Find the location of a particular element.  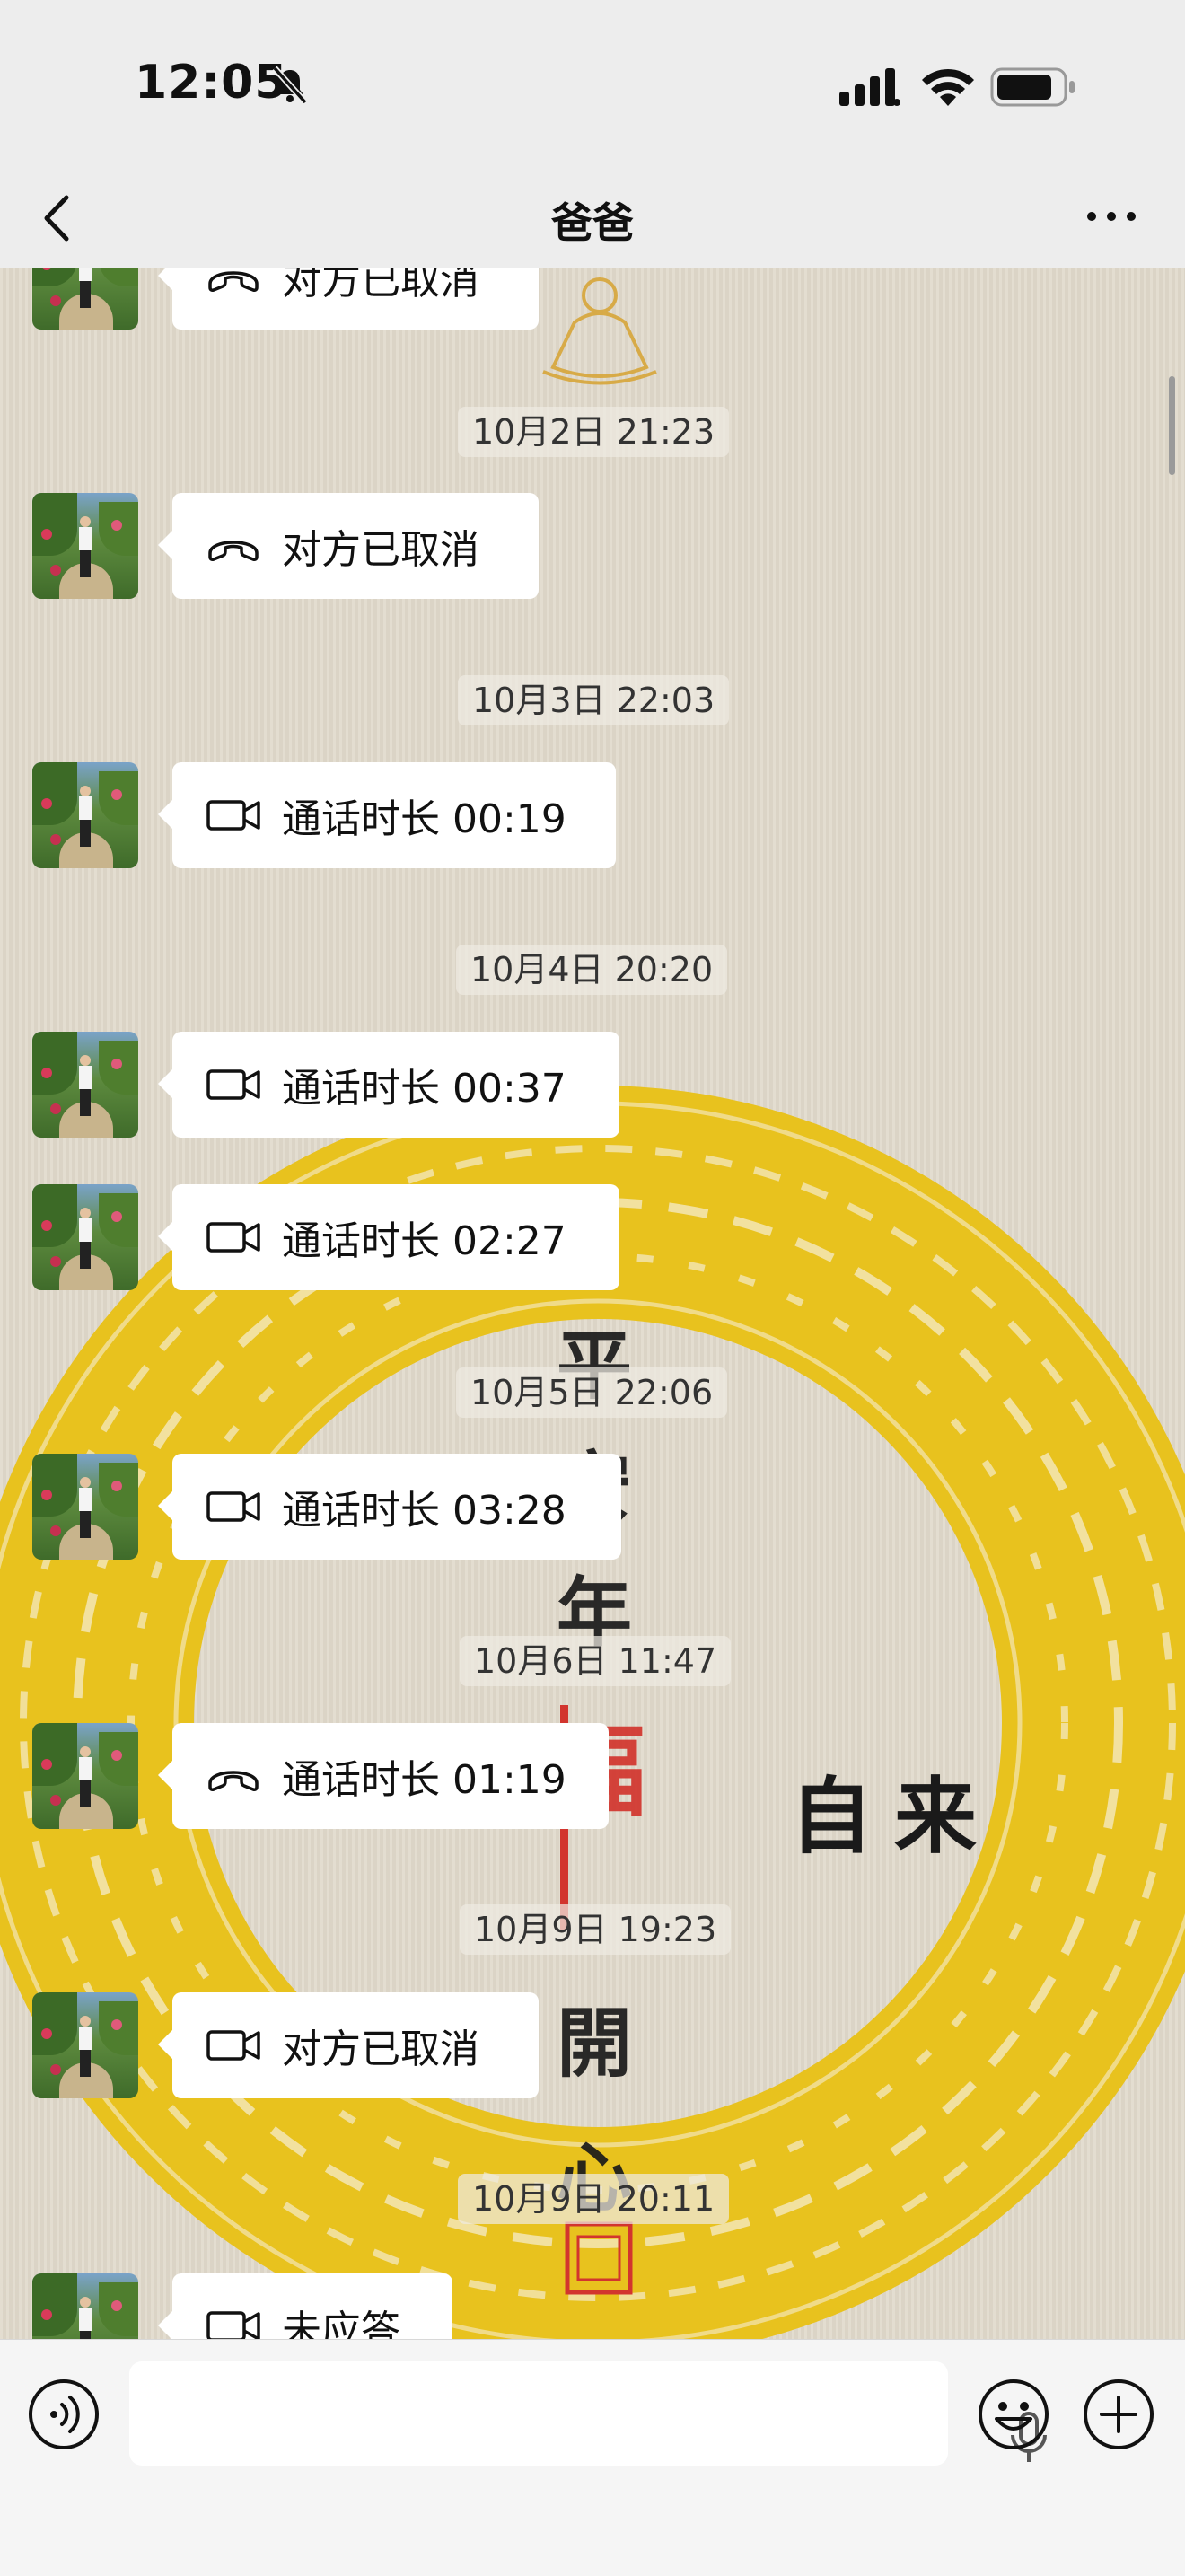

call-record-bubble: 通话时长 01:19 is located at coordinates (383, 1776).